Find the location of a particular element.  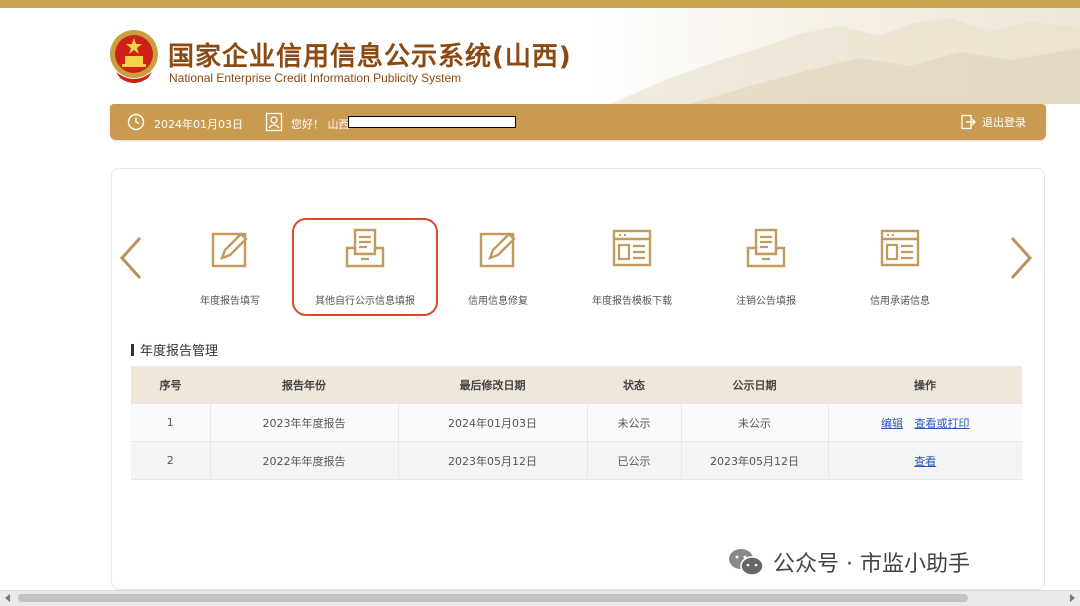

wechat-watermark: 公众号 · 市监小助手 is located at coordinates (848, 562).